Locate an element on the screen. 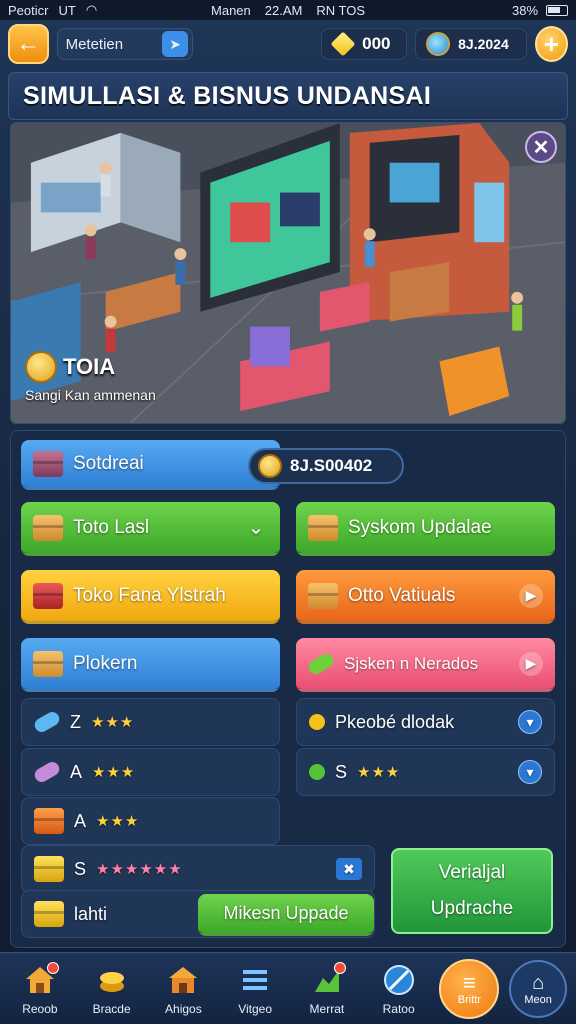 The image size is (576, 1024). nav-item-vitgeo: Vitgeo is located at coordinates (255, 989).